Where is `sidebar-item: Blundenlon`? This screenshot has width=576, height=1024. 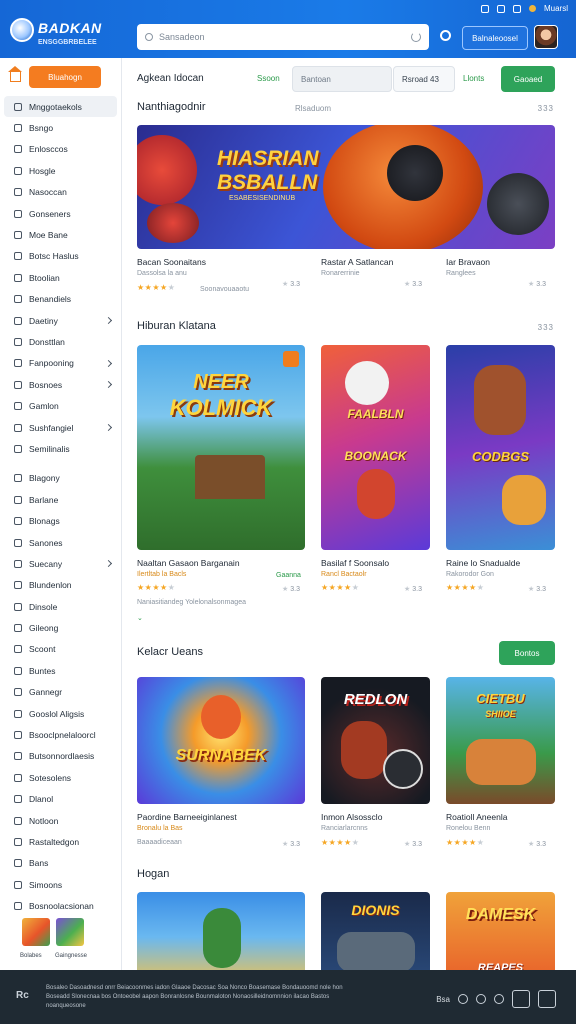
sidebar-item: Blundenlon is located at coordinates (60, 585).